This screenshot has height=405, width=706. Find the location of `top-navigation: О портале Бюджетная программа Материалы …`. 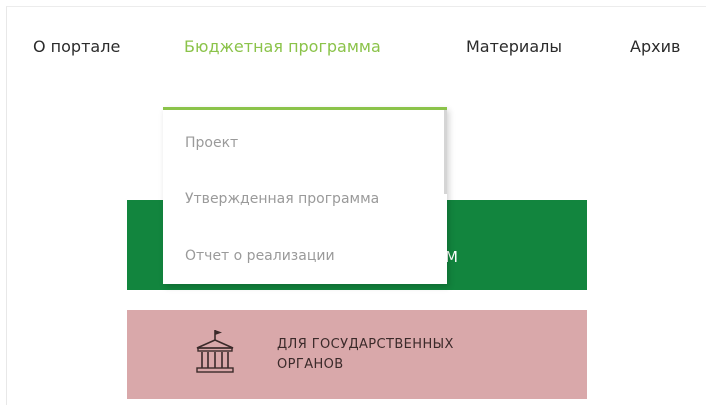

top-navigation: О портале Бюджетная программа Материалы … is located at coordinates (353, 47).